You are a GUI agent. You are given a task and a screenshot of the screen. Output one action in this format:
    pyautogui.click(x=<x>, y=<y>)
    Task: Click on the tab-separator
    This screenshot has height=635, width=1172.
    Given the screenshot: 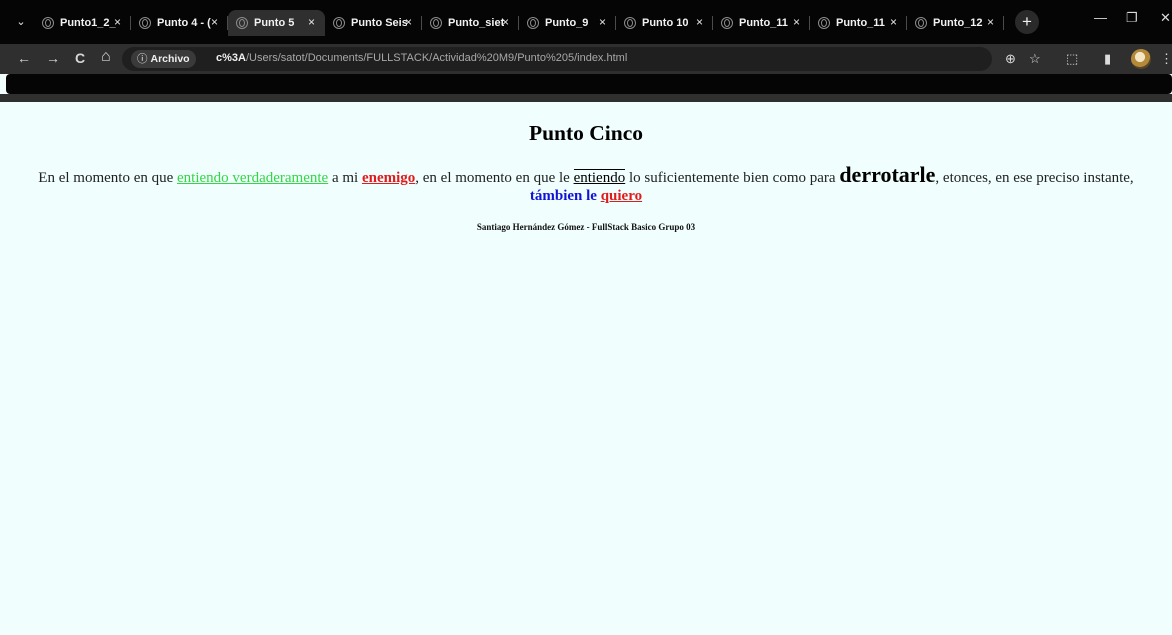 What is the action you would take?
    pyautogui.click(x=1003, y=23)
    